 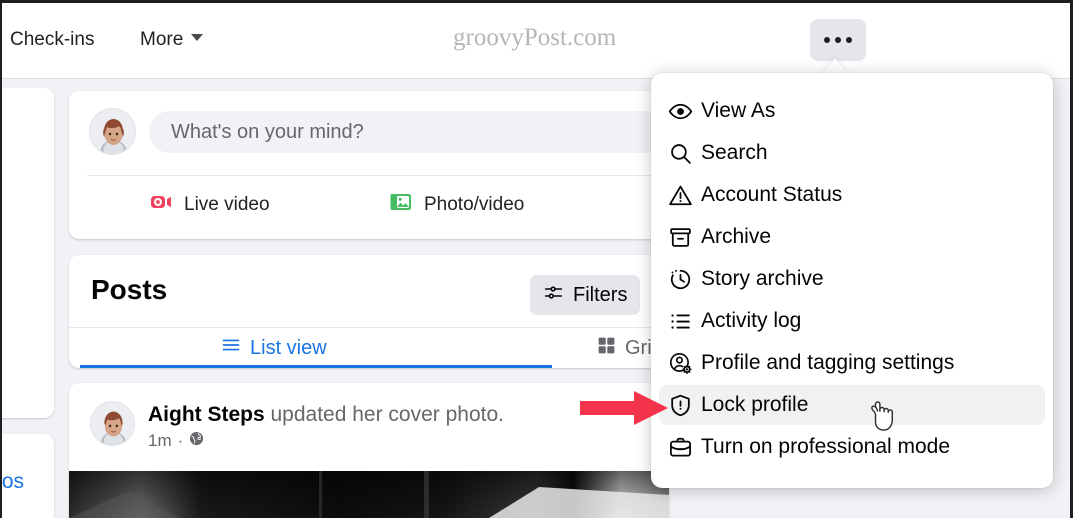 What do you see at coordinates (852, 405) in the screenshot?
I see `menu-item-lock-profile: Lock profile` at bounding box center [852, 405].